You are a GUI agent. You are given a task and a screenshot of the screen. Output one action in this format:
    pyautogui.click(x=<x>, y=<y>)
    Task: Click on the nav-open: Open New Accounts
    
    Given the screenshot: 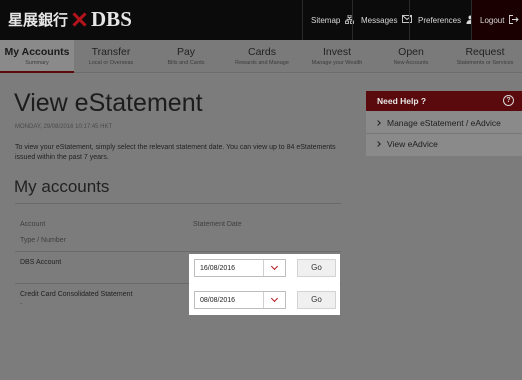 What is the action you would take?
    pyautogui.click(x=411, y=56)
    